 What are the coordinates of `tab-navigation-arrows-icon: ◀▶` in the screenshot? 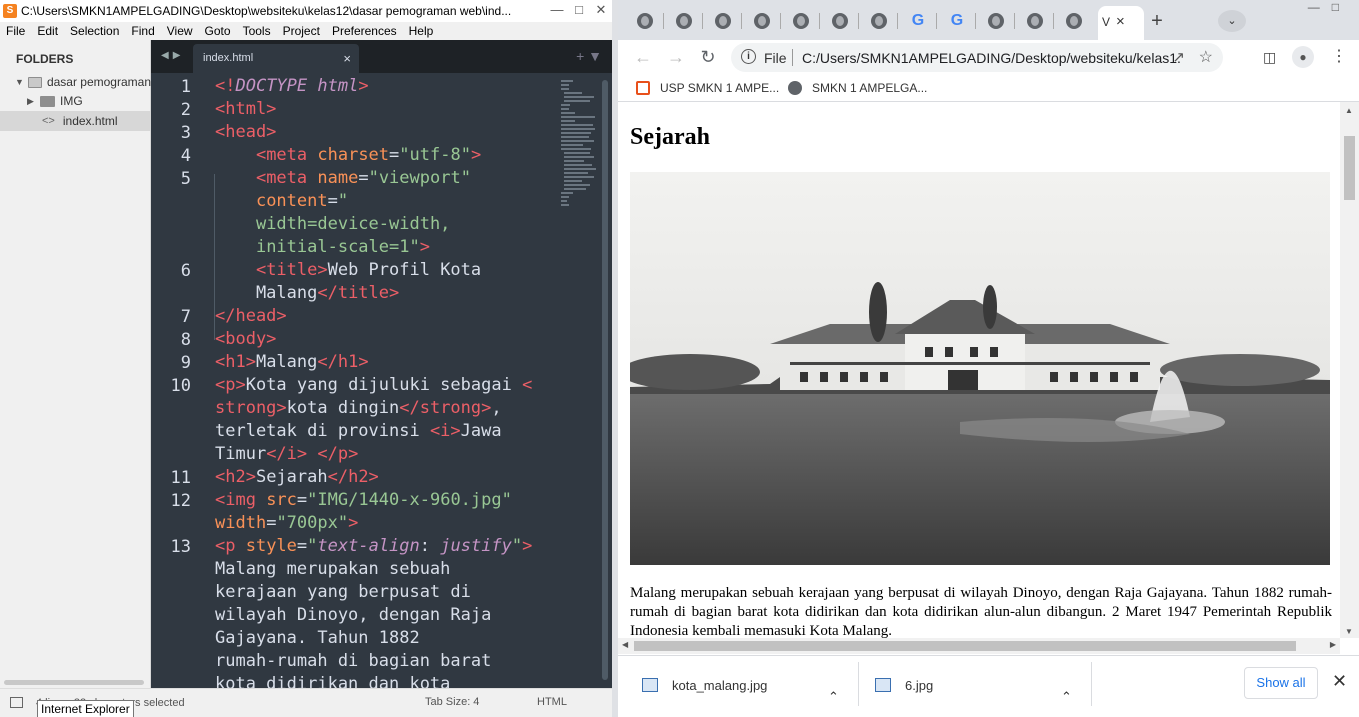 It's located at (172, 55).